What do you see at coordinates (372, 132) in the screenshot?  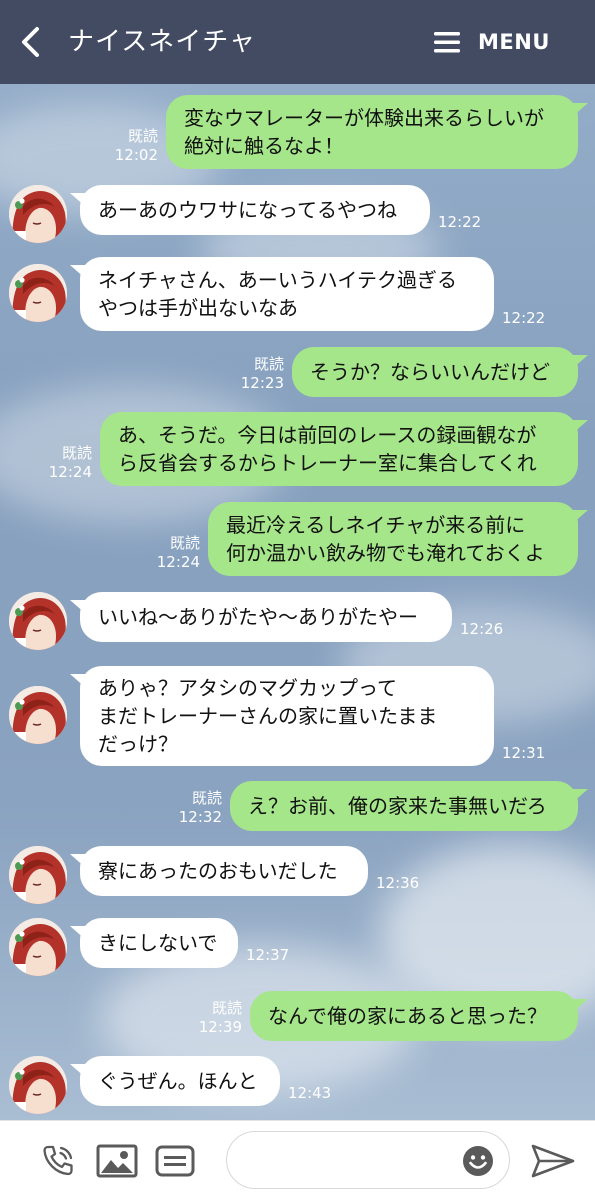 I see `message-bubble: 変なウマレーターが体験出来るらしいが 絶対に触るなよ！` at bounding box center [372, 132].